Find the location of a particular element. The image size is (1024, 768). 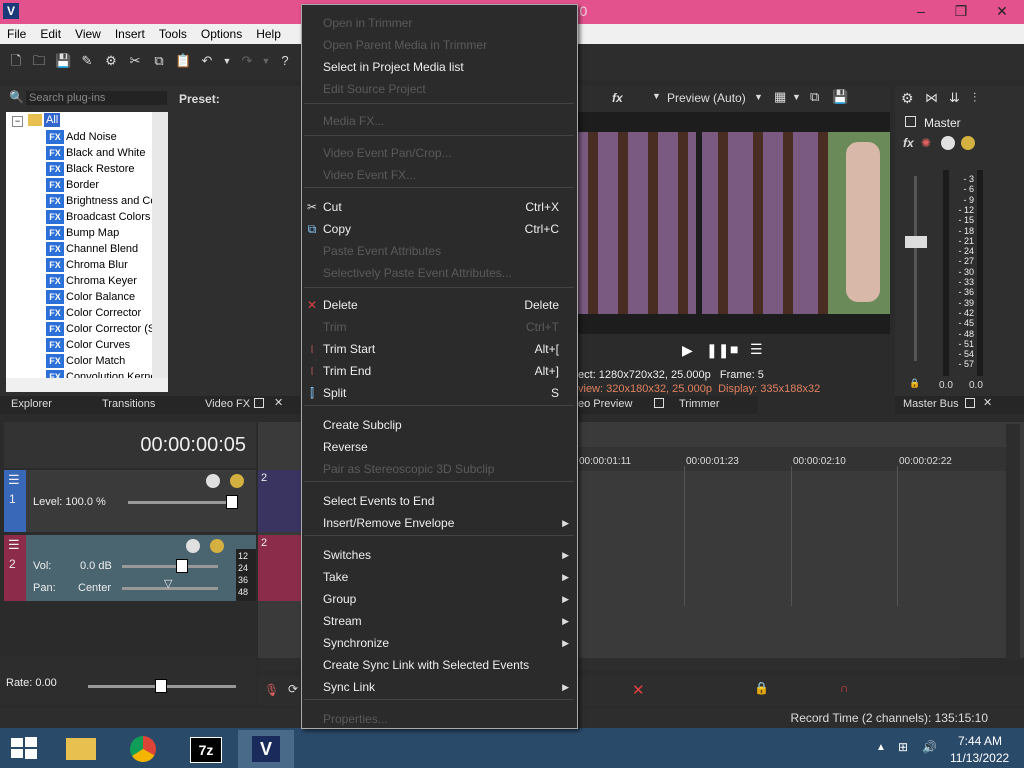

tab-transitions: Transitions is located at coordinates (128, 404).